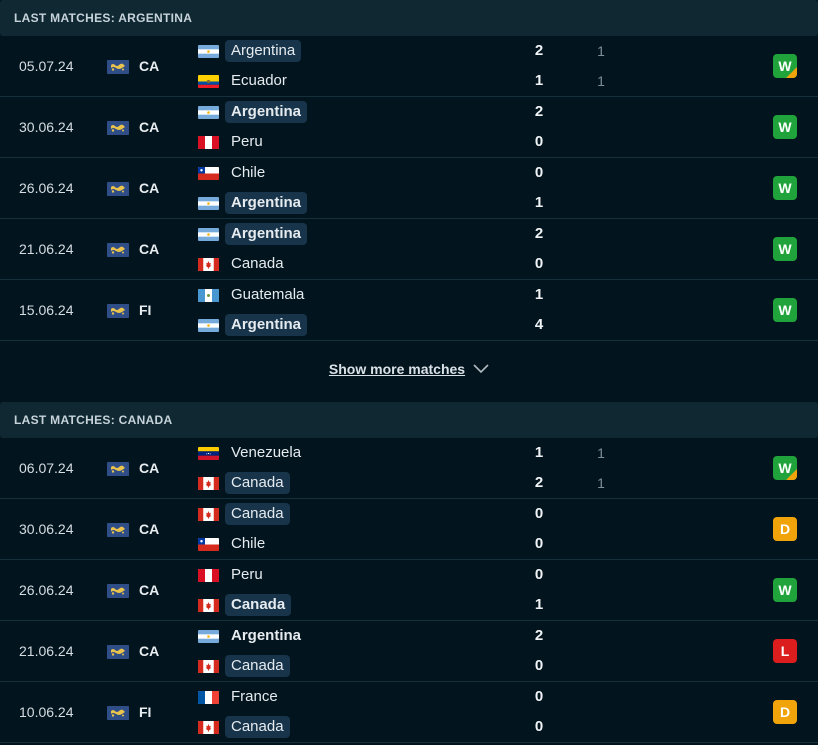 The width and height of the screenshot is (818, 745). I want to click on match-row: 15.06.24 FI Guatemala Argentina 1 4 W, so click(409, 310).